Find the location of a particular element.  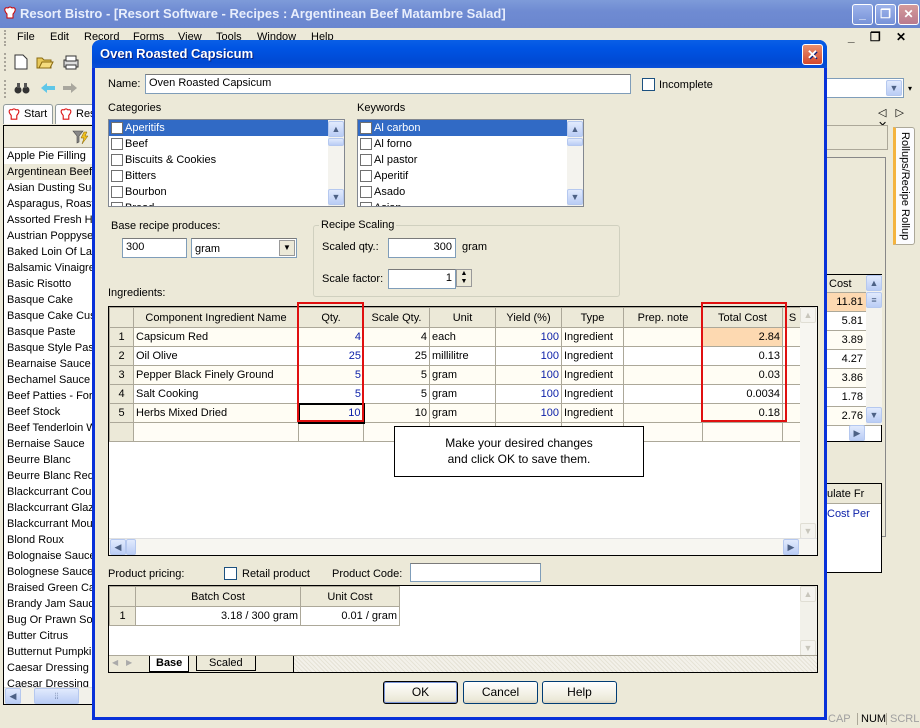

category-item: Biscuits & Cookies is located at coordinates (226, 160).